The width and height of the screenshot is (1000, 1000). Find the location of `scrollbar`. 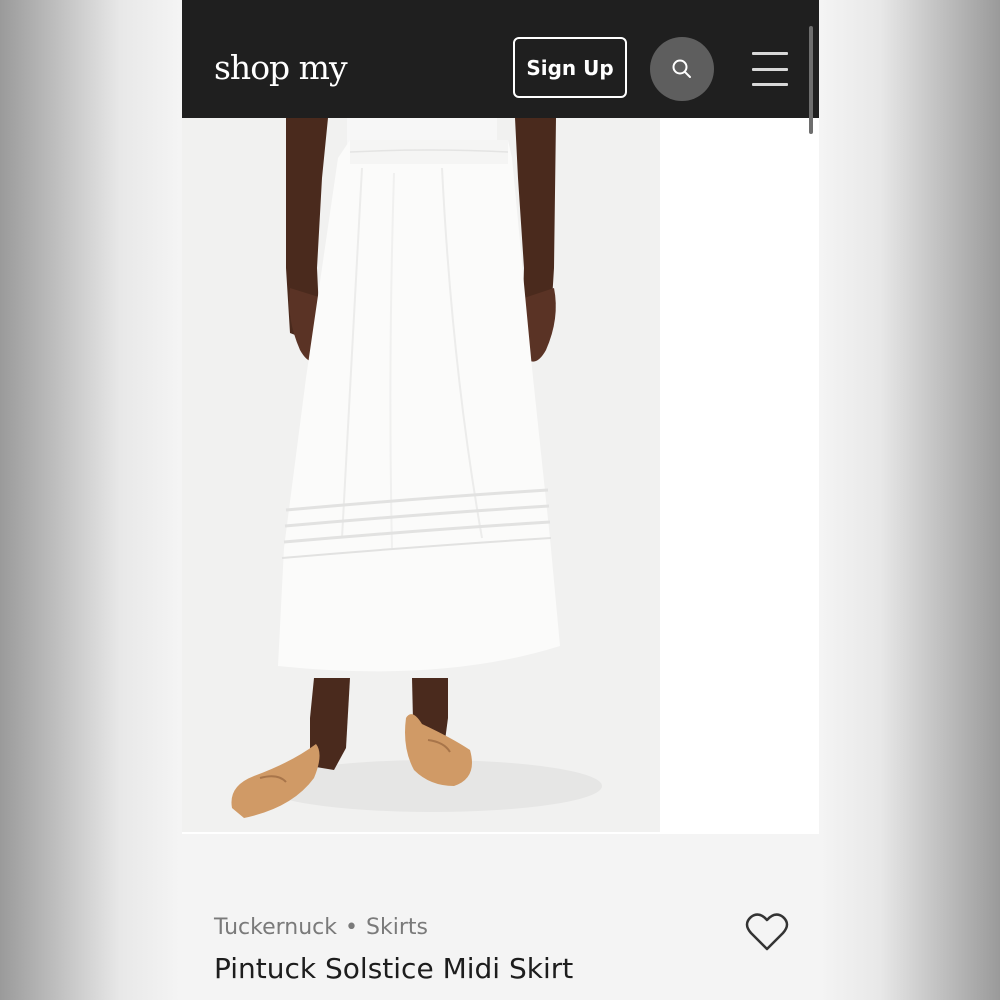

scrollbar is located at coordinates (811, 80).